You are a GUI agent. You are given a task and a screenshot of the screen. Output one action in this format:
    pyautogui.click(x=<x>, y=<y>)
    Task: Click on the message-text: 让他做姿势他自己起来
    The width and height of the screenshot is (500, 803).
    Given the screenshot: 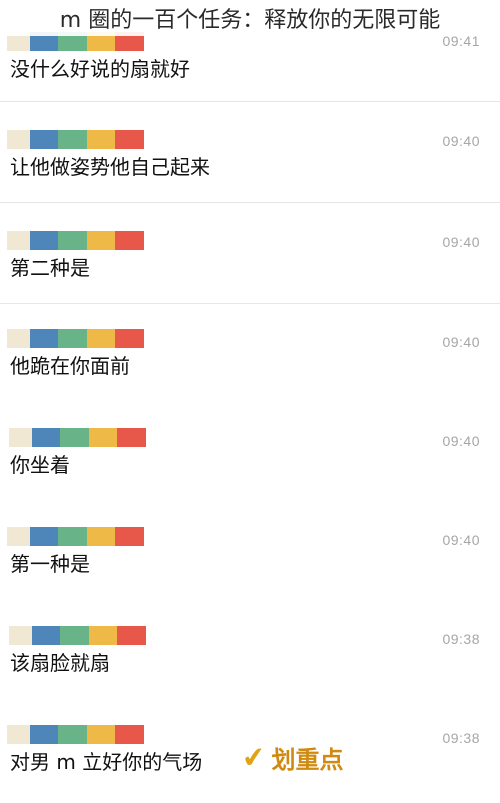 What is the action you would take?
    pyautogui.click(x=110, y=167)
    